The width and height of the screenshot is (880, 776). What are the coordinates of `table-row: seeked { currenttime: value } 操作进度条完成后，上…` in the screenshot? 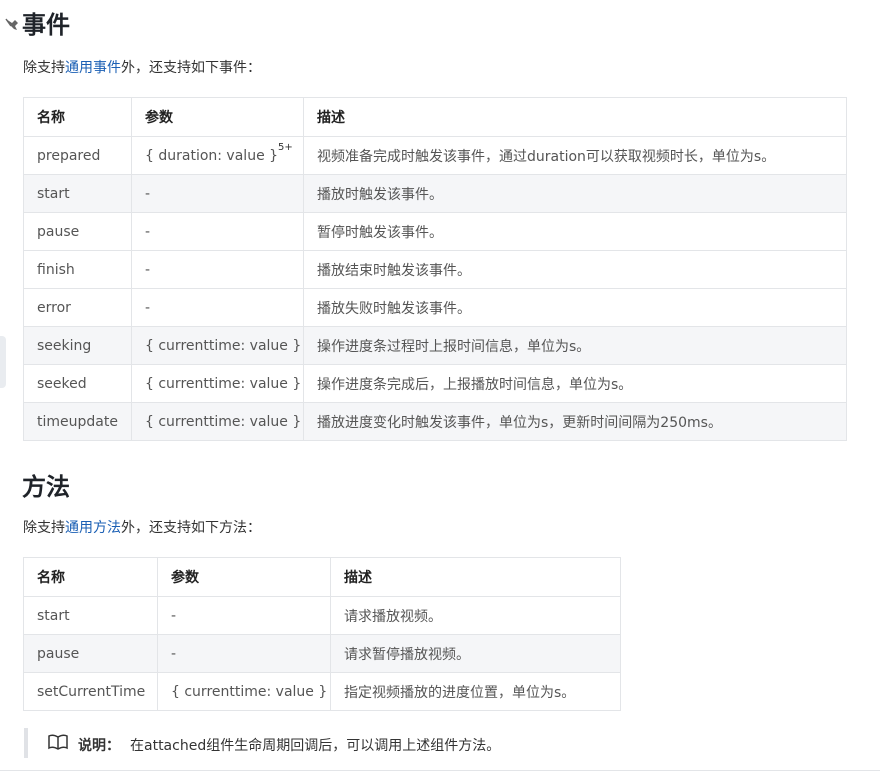 It's located at (435, 383).